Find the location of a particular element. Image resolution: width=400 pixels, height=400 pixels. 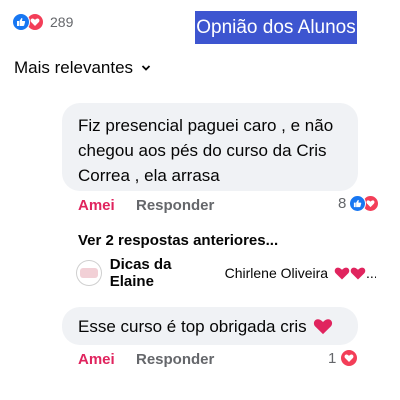

sort-dropdown: Mais relevantes is located at coordinates (82, 68).